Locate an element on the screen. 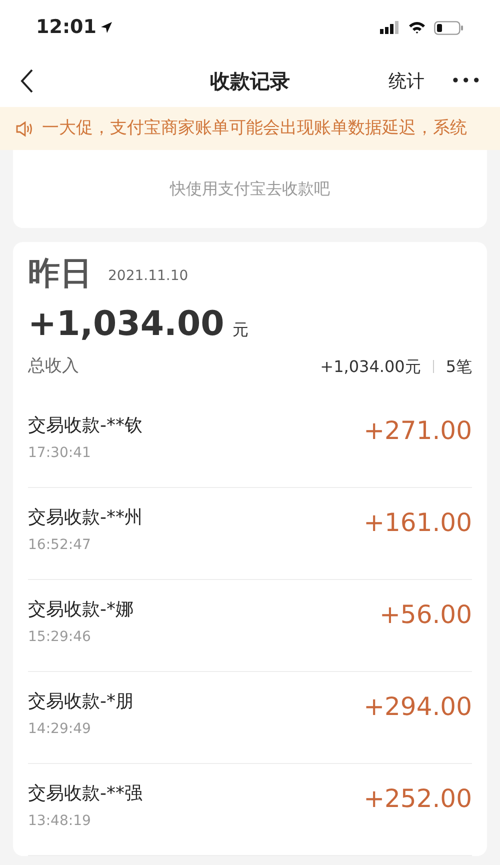  day-date: 2021.11.10 is located at coordinates (148, 276).